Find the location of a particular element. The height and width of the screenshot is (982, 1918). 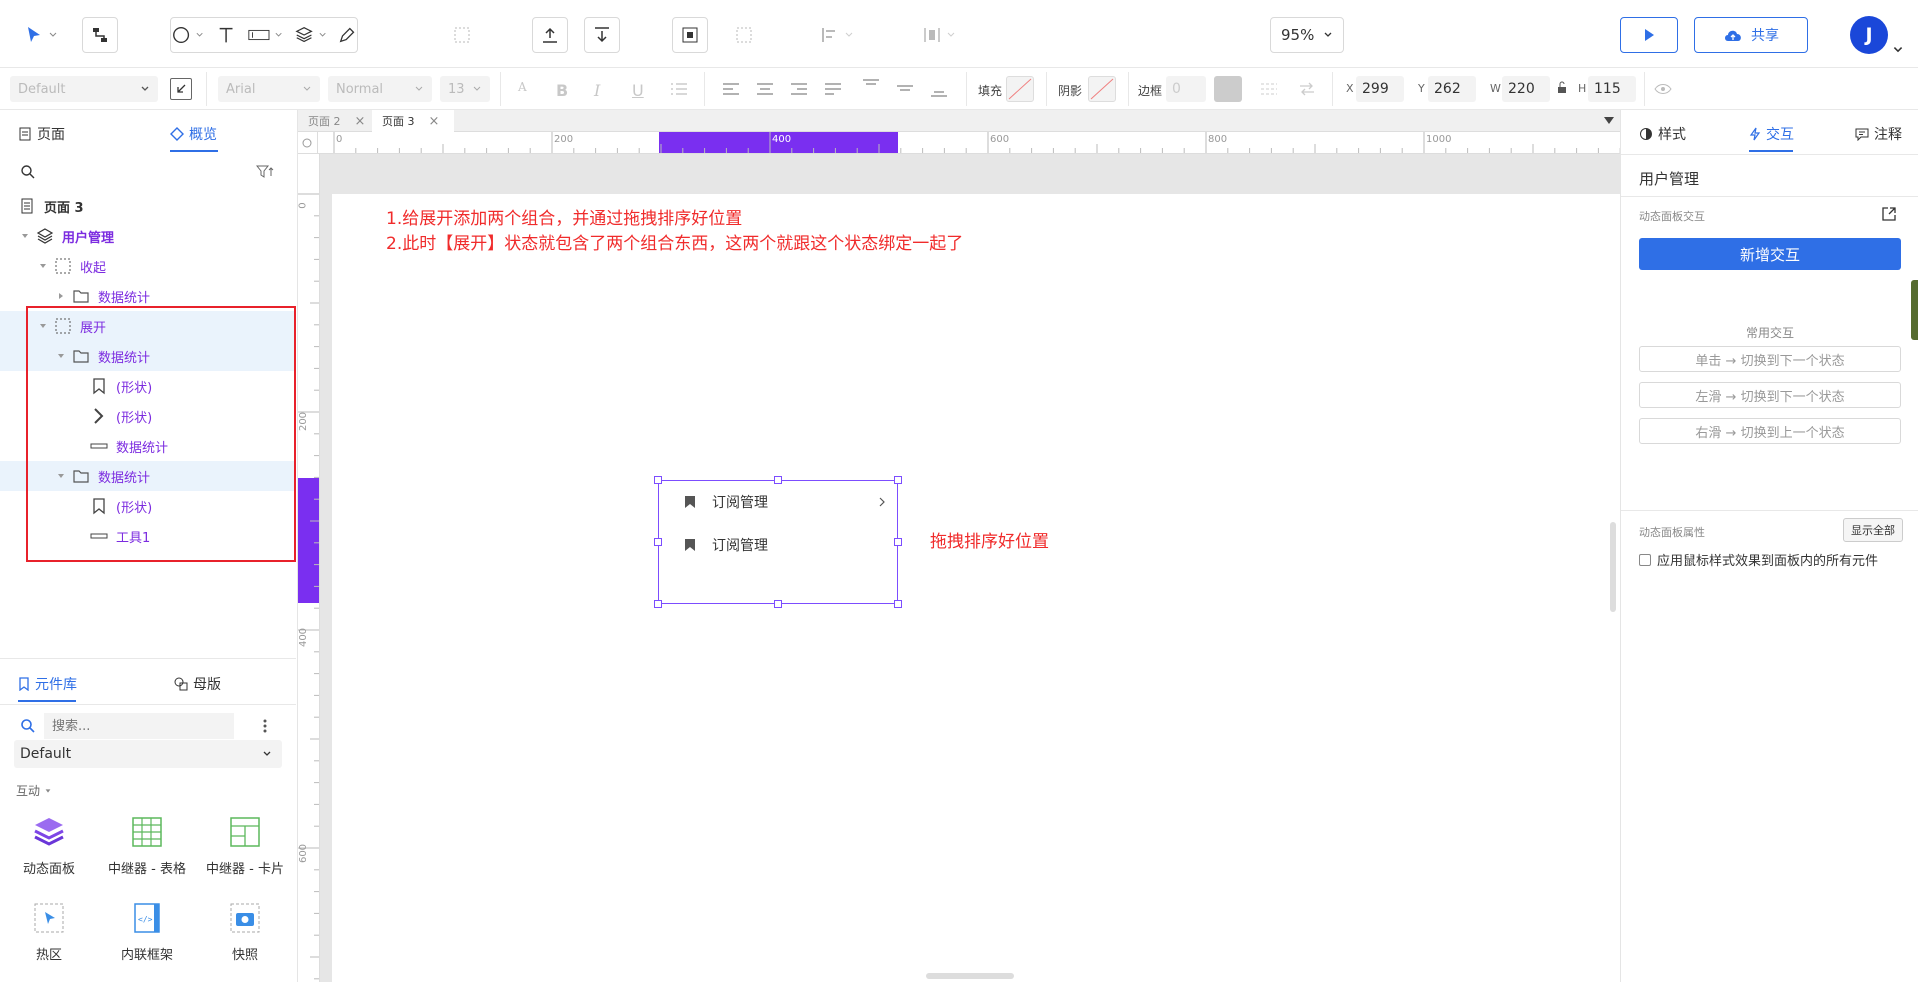

horizontal-scrollbar is located at coordinates (970, 976).